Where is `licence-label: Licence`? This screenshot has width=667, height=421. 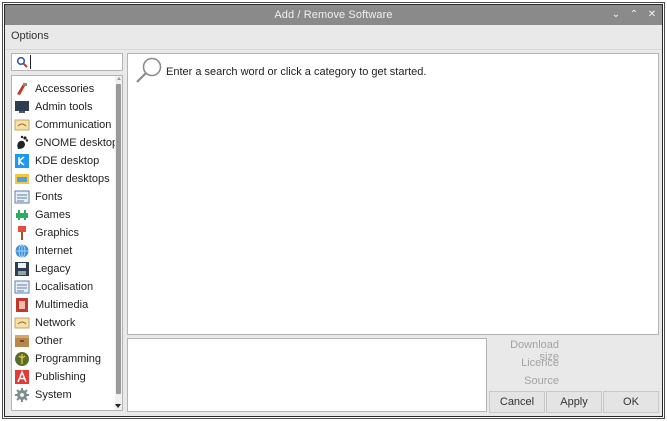 licence-label: Licence is located at coordinates (540, 363).